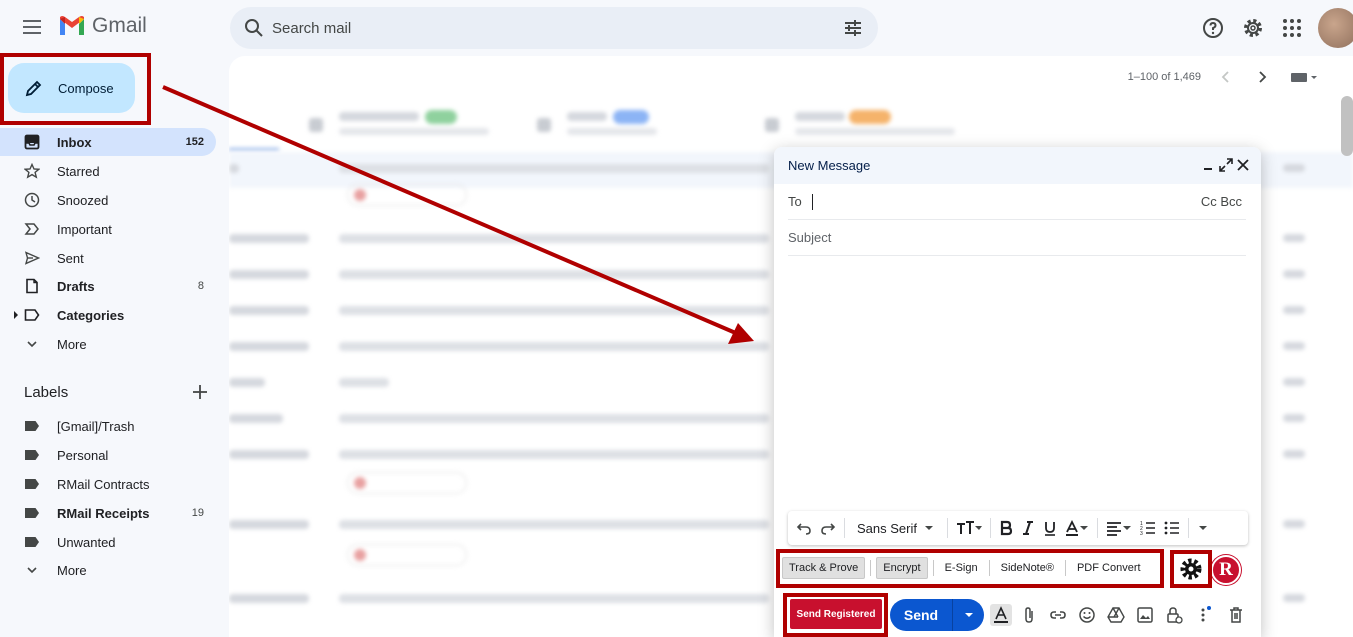  Describe the element at coordinates (32, 570) in the screenshot. I see `chevron-down-icon` at that location.